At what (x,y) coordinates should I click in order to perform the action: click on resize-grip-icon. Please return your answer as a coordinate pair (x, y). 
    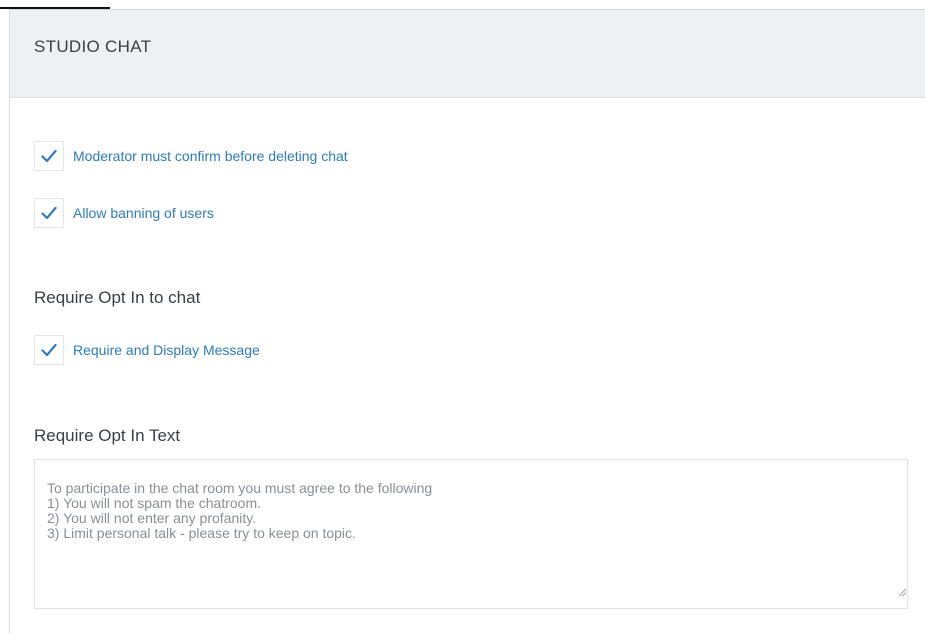
    Looking at the image, I should click on (902, 592).